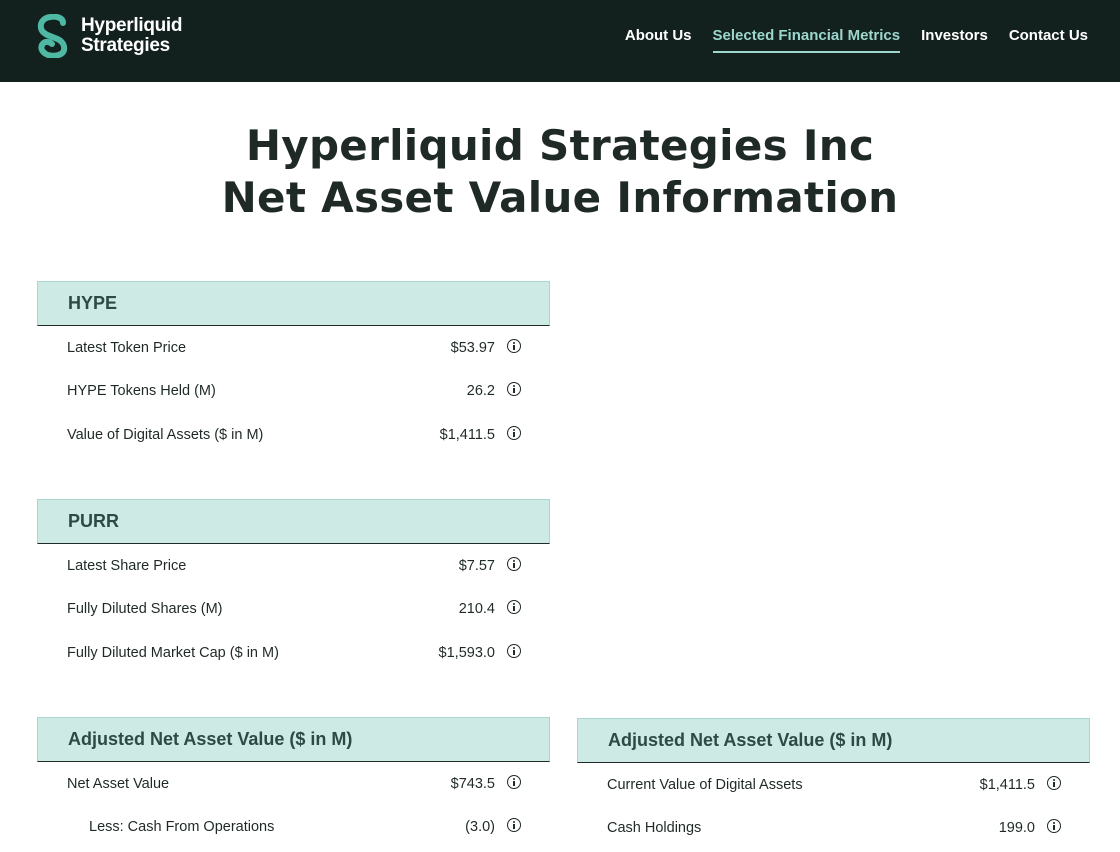  Describe the element at coordinates (560, 145) in the screenshot. I see `page-title-line-1: Hyperliquid Strategies Inc` at that location.